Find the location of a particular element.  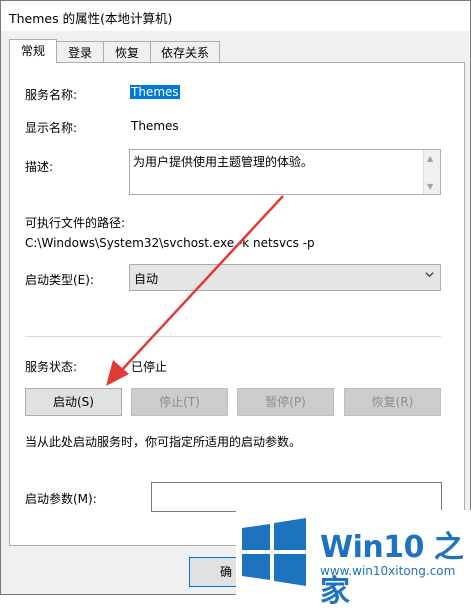

divider is located at coordinates (233, 336).